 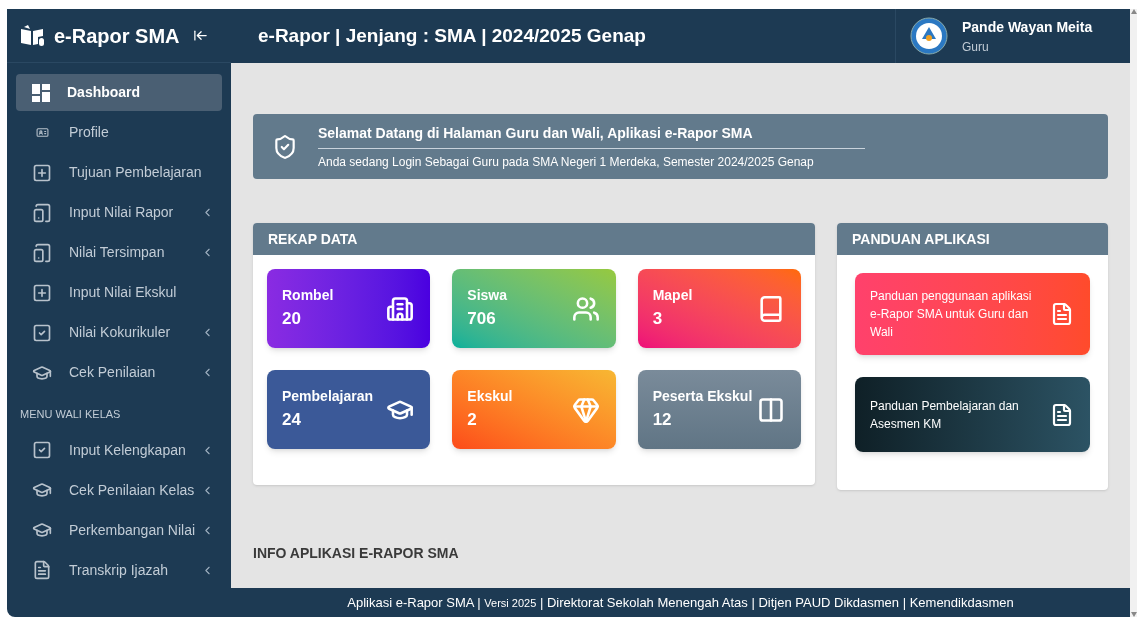 I want to click on sidebar-item: Input Nilai Rapor, so click(x=119, y=212).